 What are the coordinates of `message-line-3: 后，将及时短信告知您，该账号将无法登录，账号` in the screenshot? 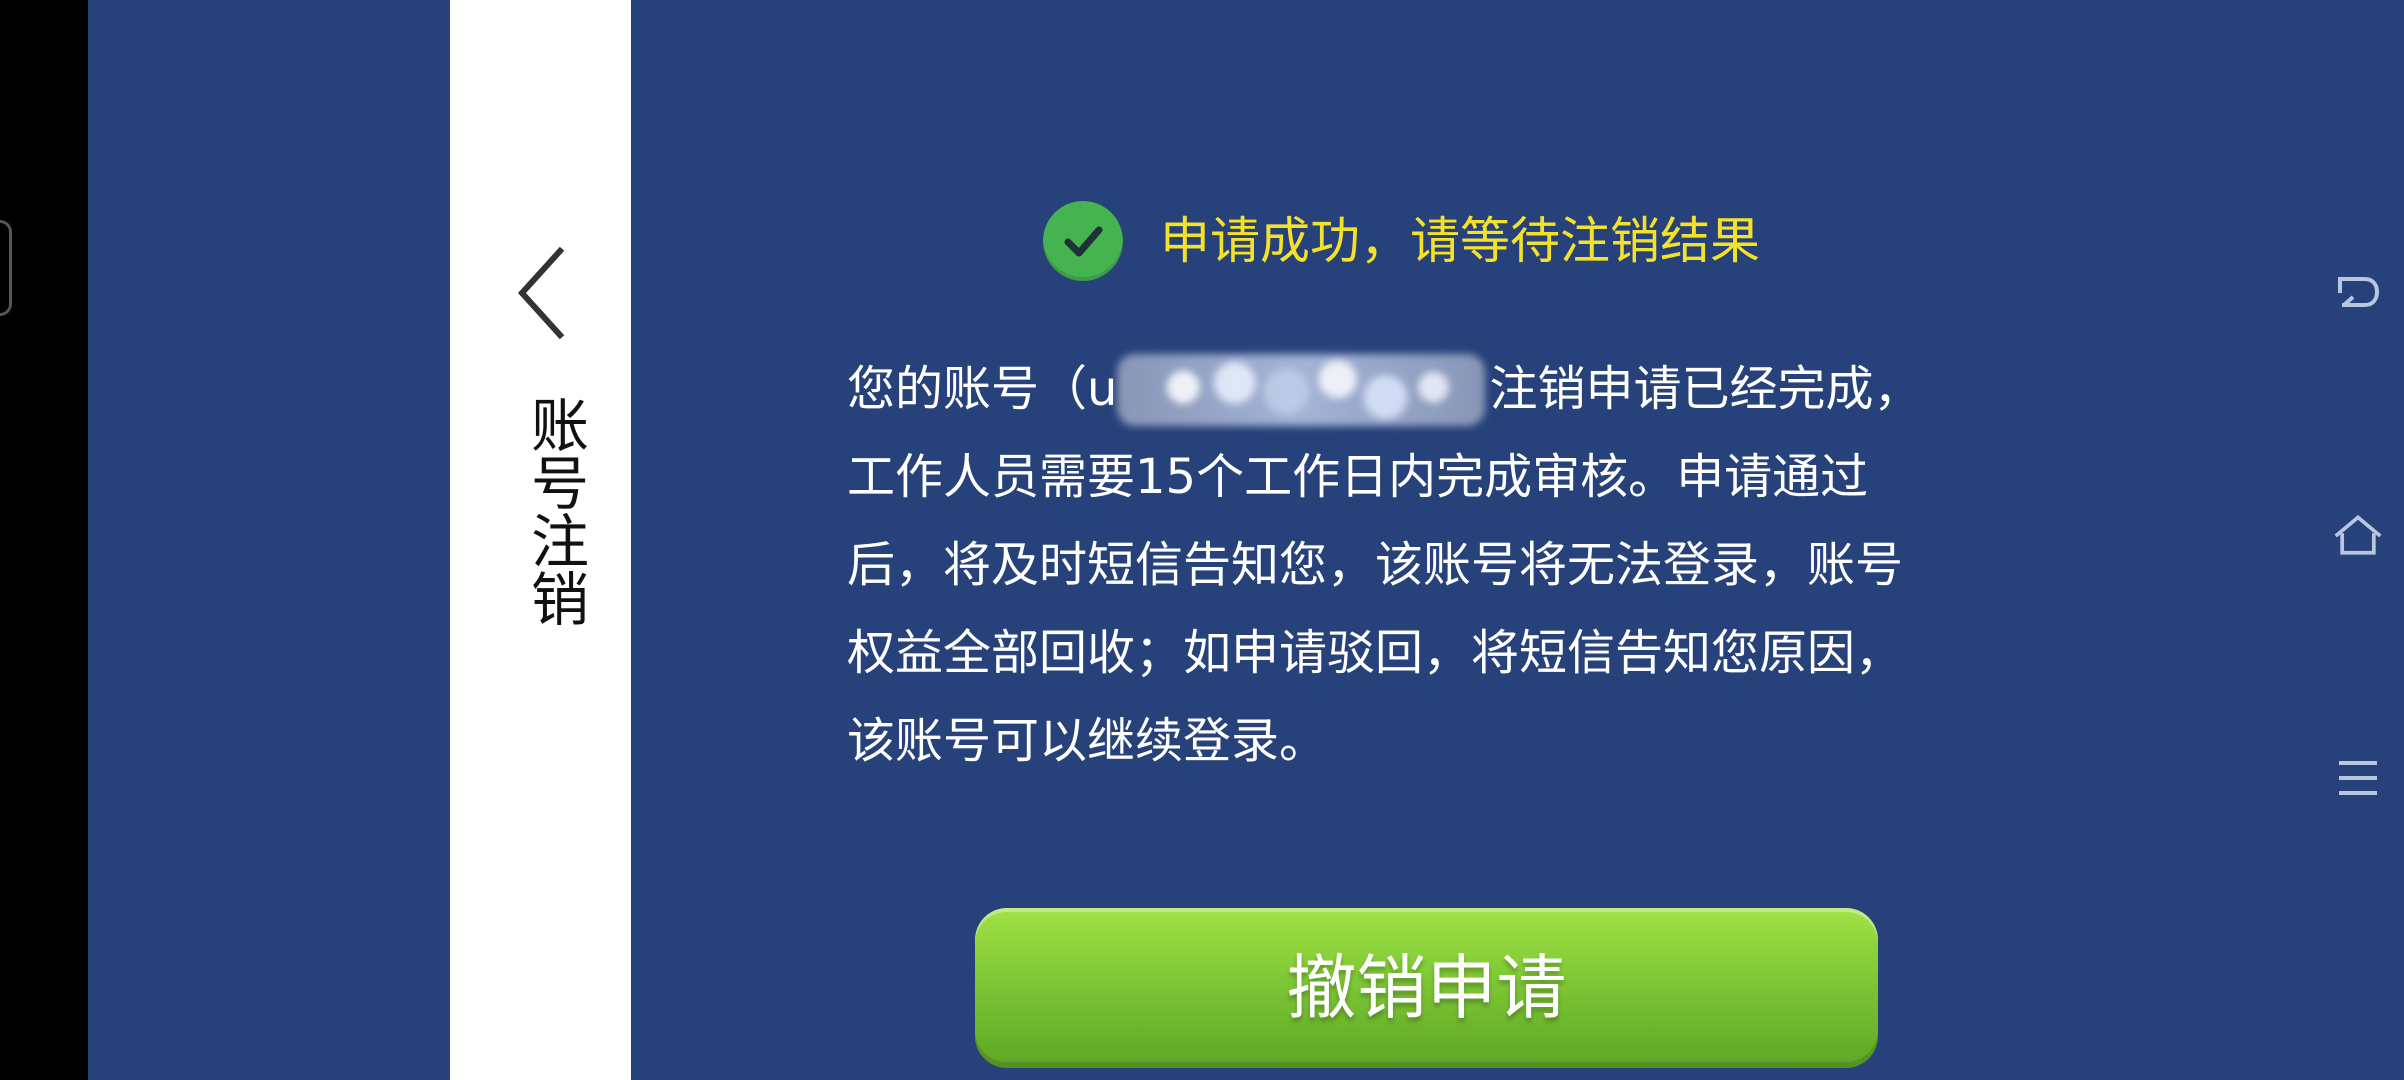 It's located at (1375, 565).